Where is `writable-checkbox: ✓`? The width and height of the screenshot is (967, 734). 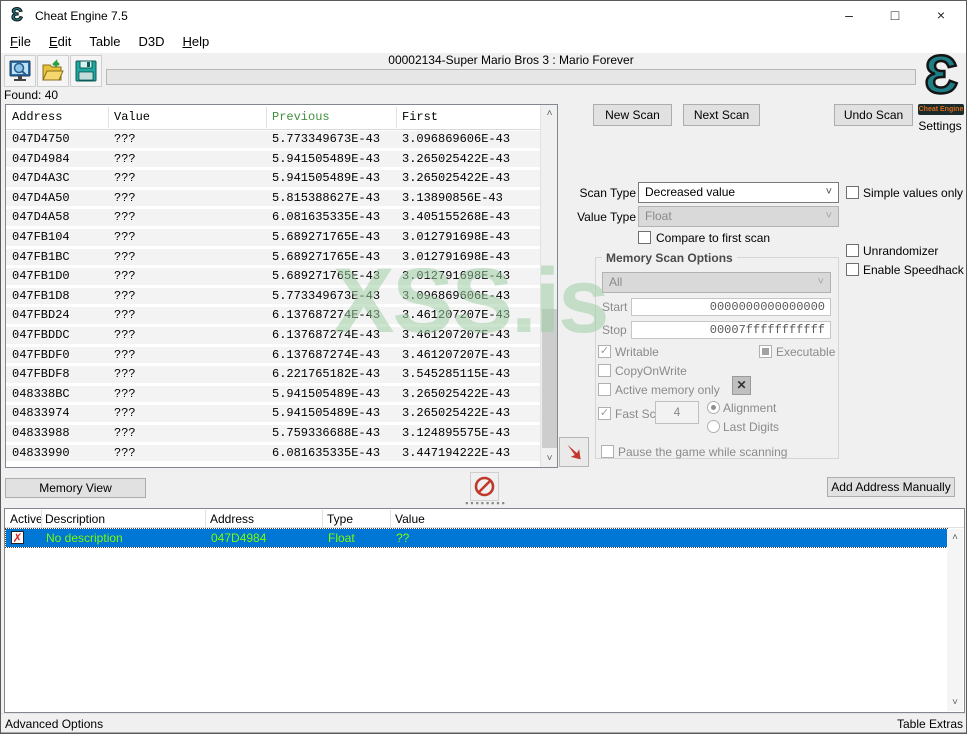
writable-checkbox: ✓ is located at coordinates (604, 351).